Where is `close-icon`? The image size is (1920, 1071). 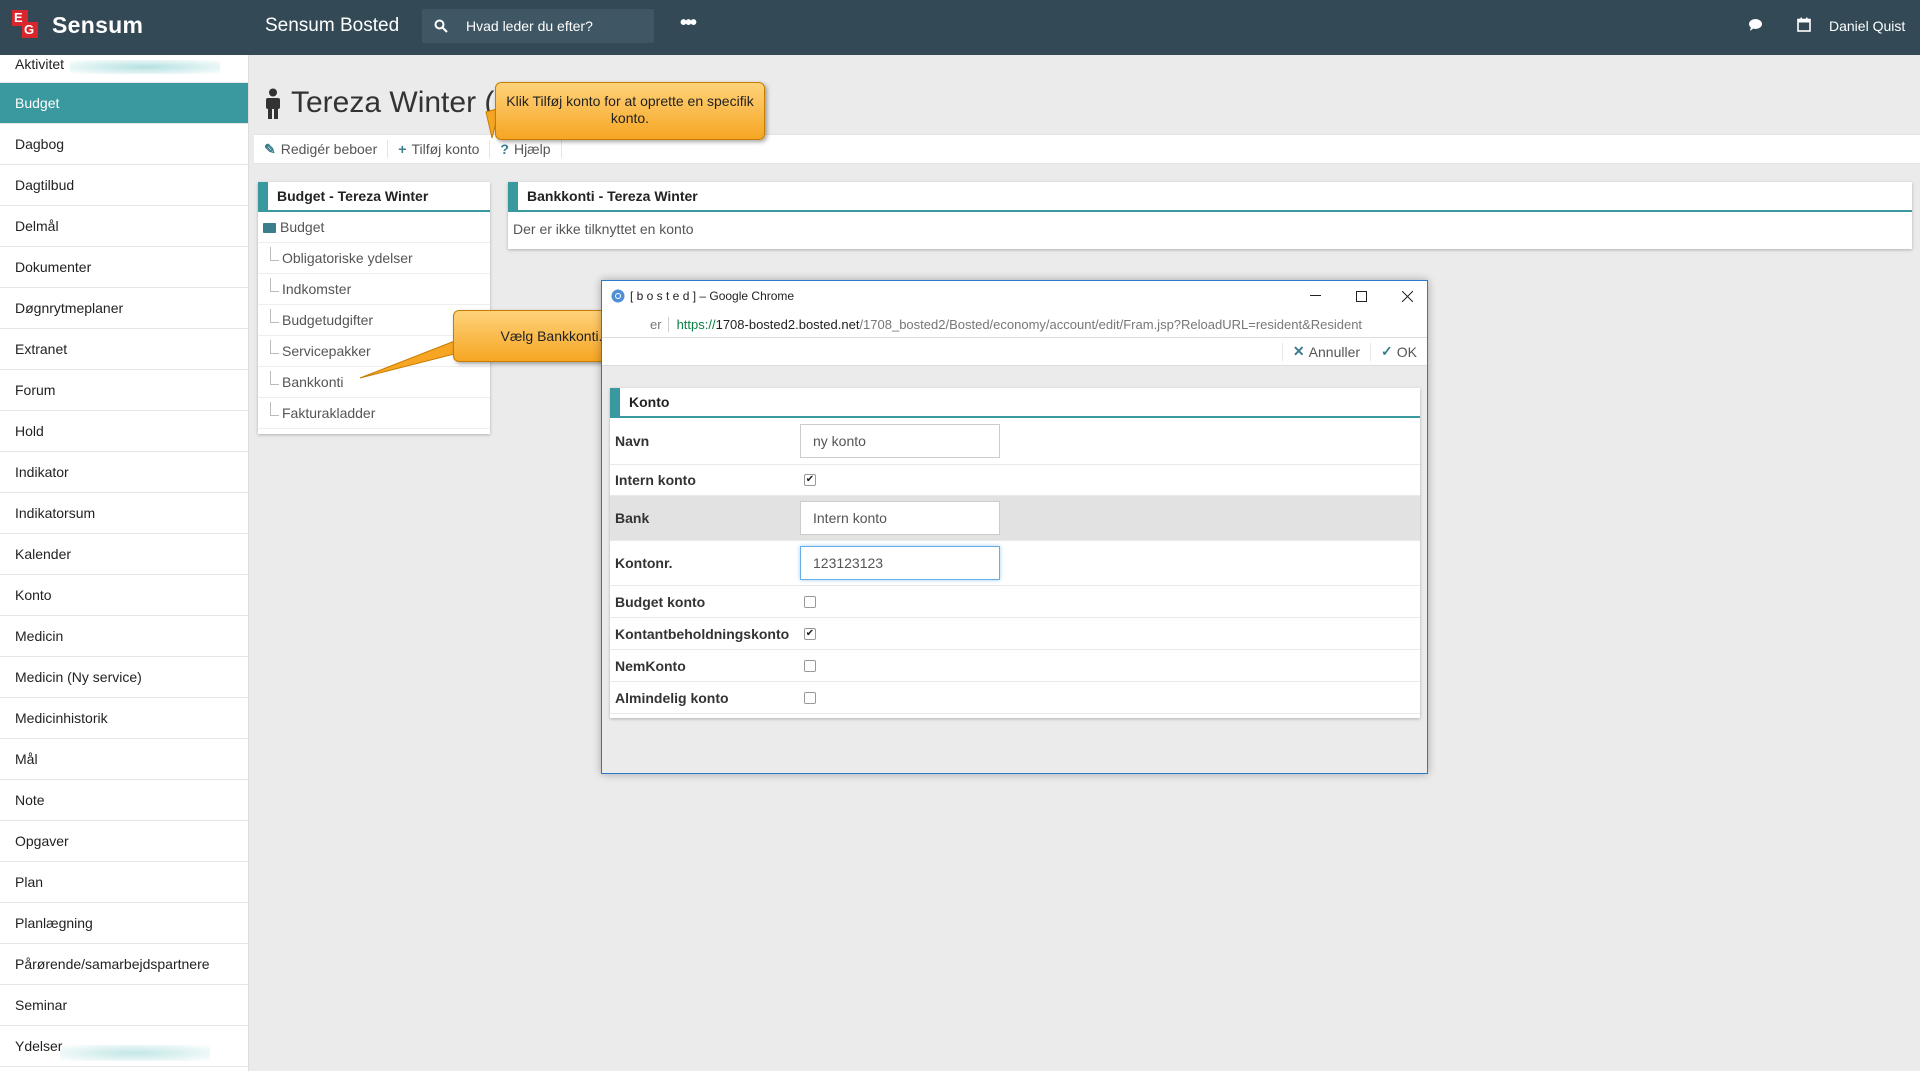
close-icon is located at coordinates (1407, 296).